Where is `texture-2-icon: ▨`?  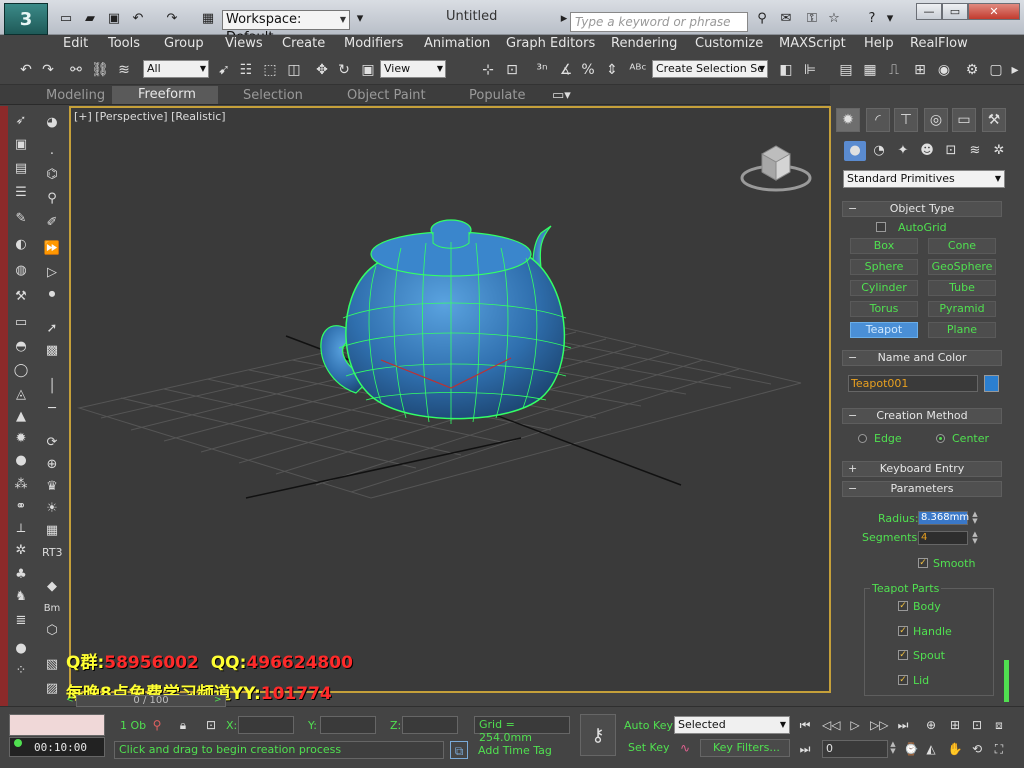 texture-2-icon: ▨ is located at coordinates (52, 689).